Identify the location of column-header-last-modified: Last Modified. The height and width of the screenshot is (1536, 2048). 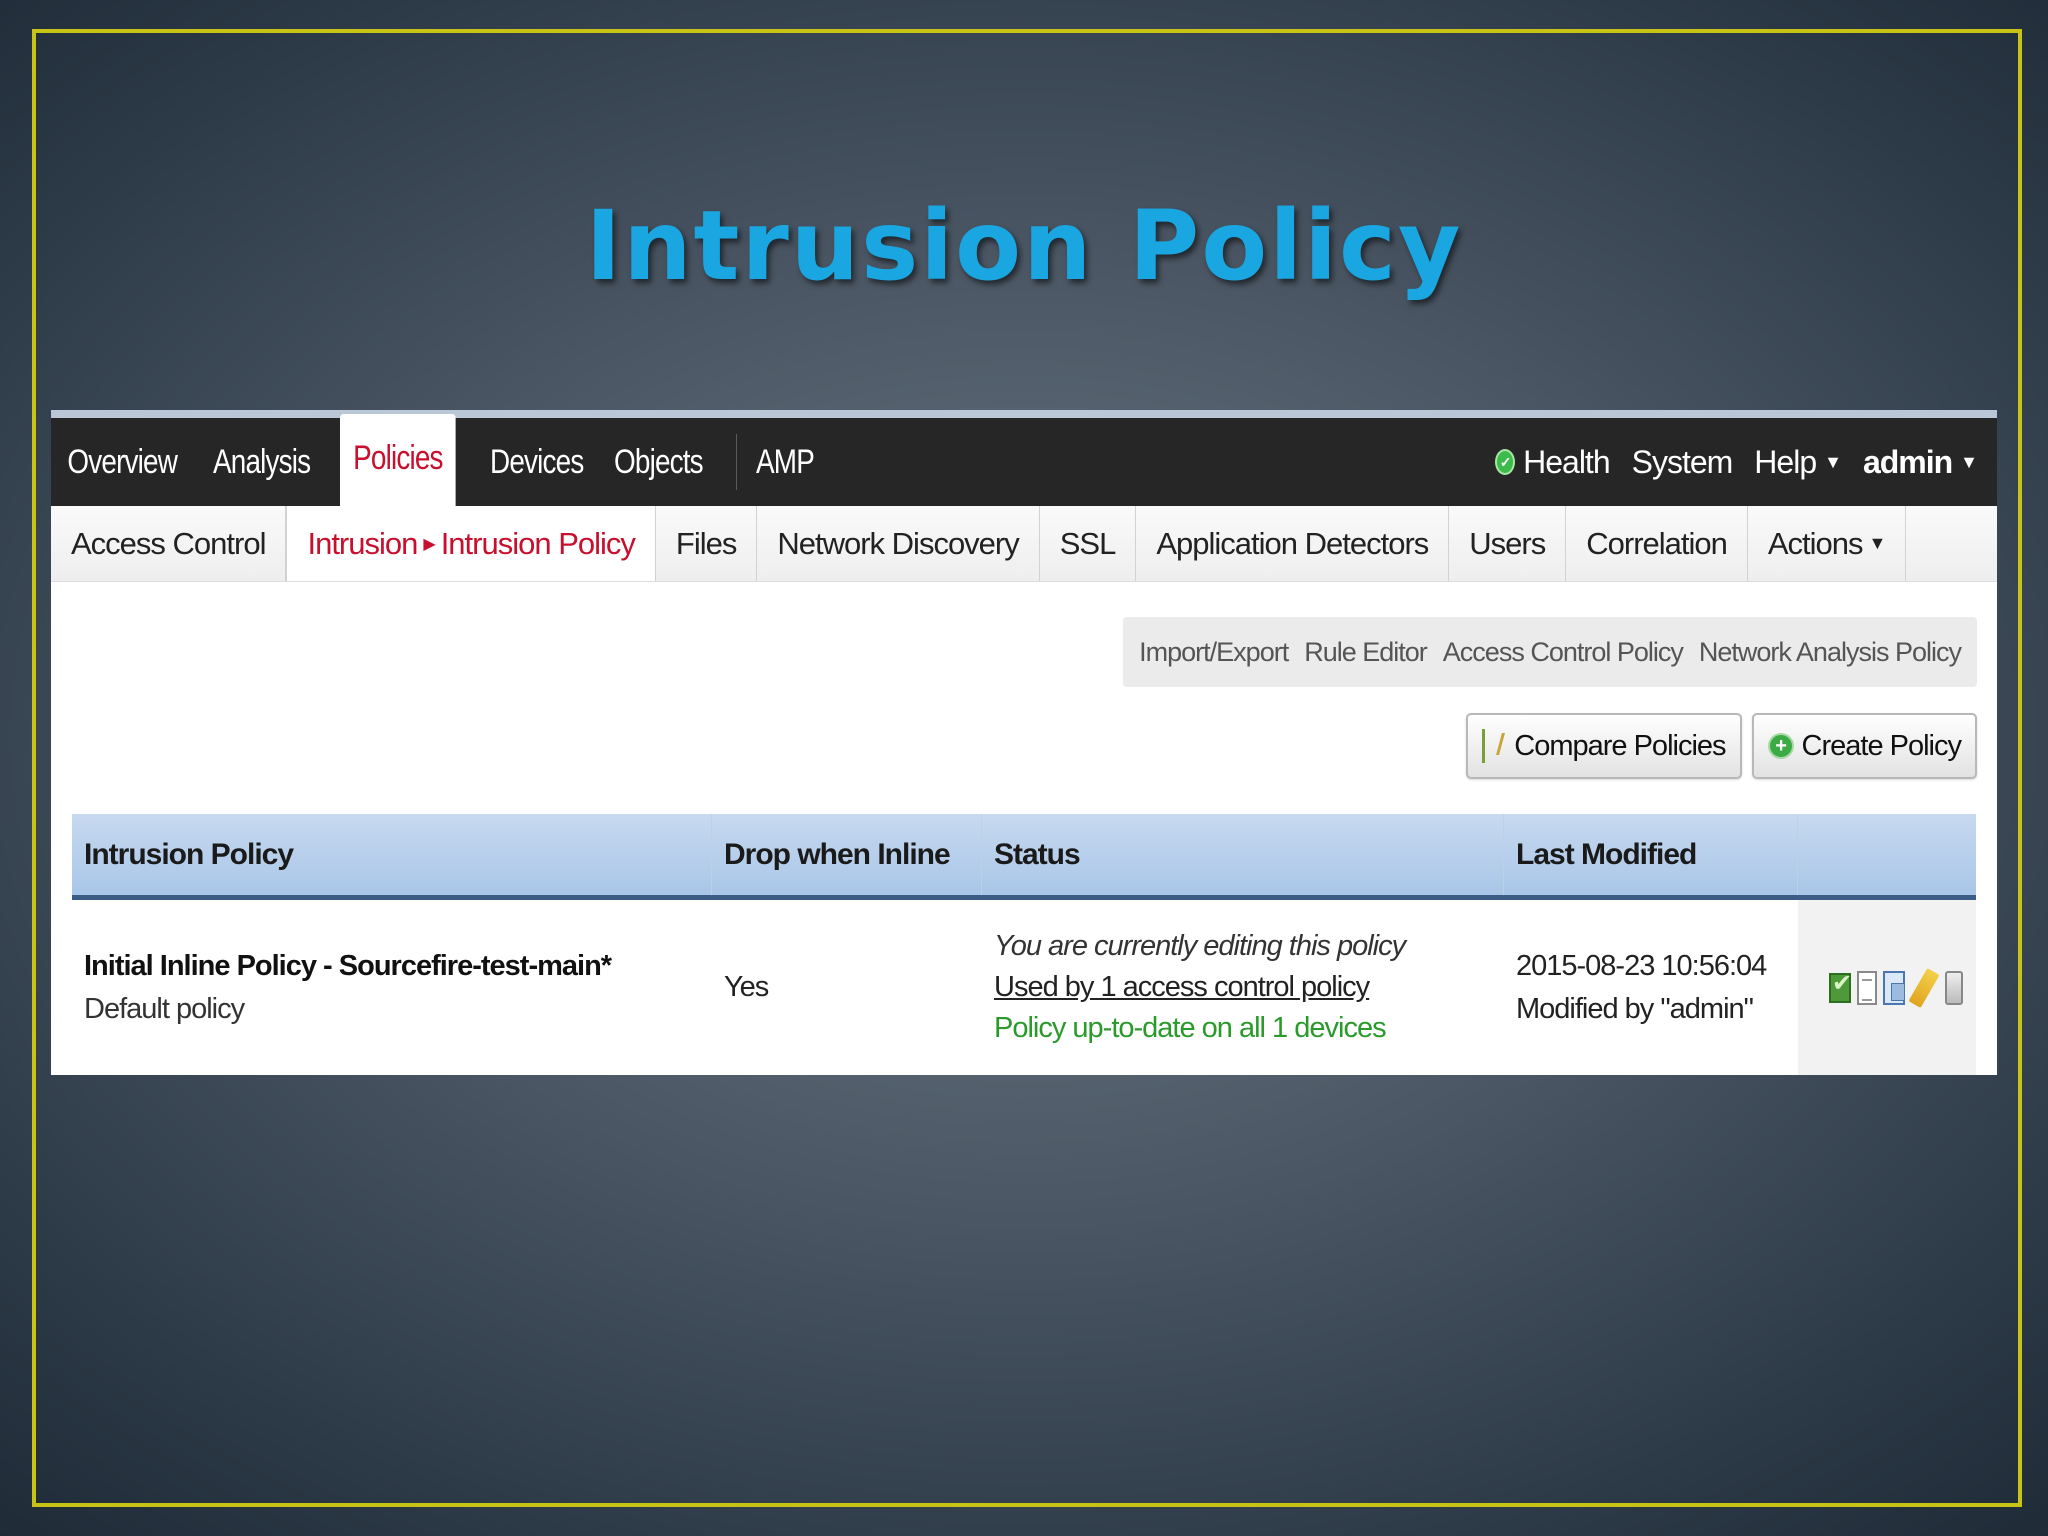
(1651, 854).